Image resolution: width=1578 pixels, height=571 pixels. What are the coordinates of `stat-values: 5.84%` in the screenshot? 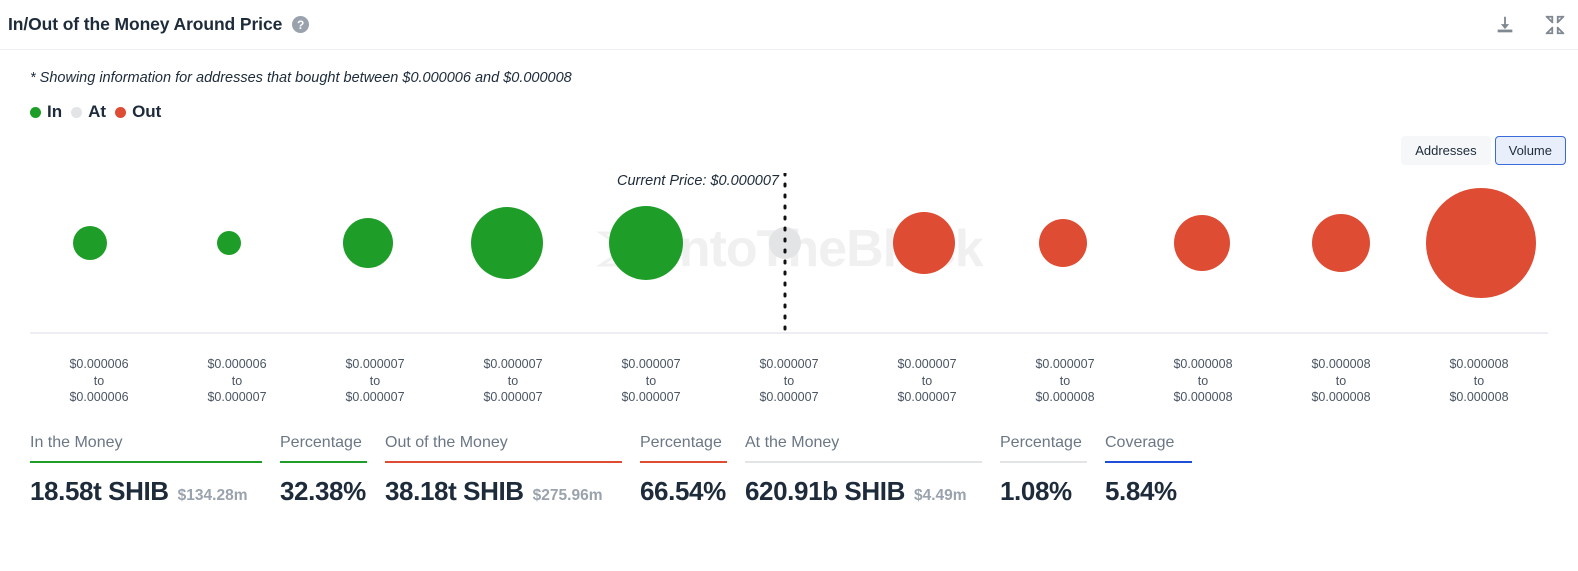 It's located at (1157, 485).